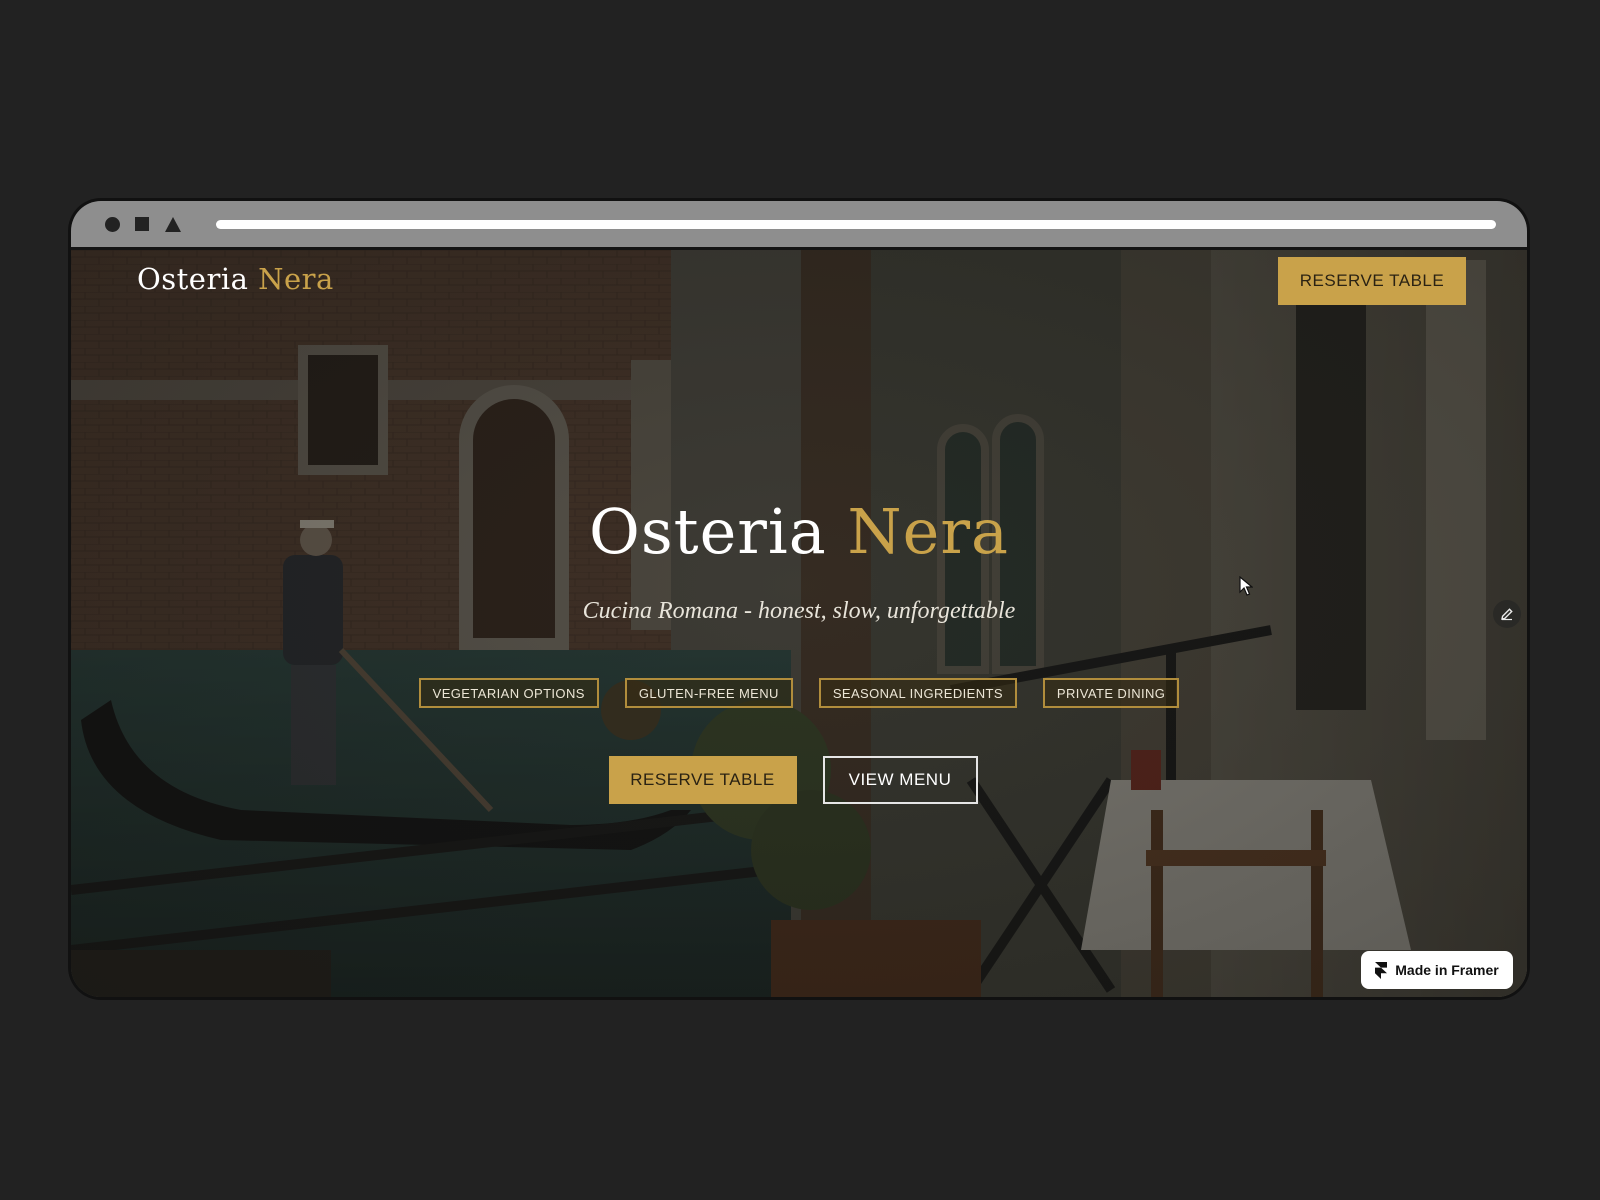  I want to click on site-logo: Osteria Nera, so click(235, 279).